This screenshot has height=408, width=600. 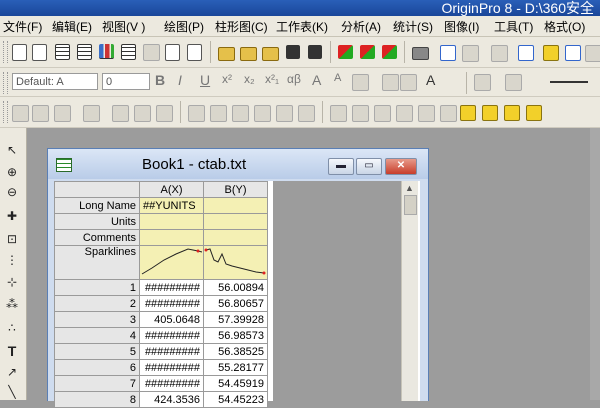 What do you see at coordinates (468, 113) in the screenshot?
I see `object-edit-icon` at bounding box center [468, 113].